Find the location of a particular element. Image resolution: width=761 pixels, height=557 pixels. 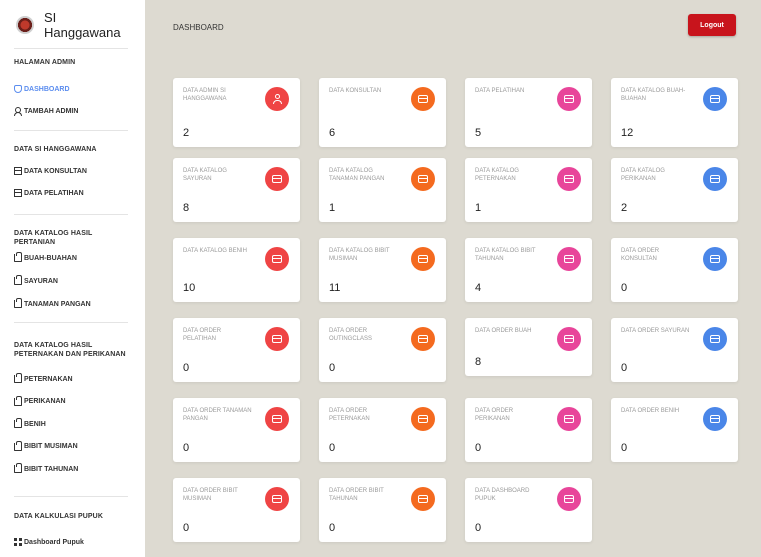

sidebar-item-benih: BENIH is located at coordinates (30, 423).